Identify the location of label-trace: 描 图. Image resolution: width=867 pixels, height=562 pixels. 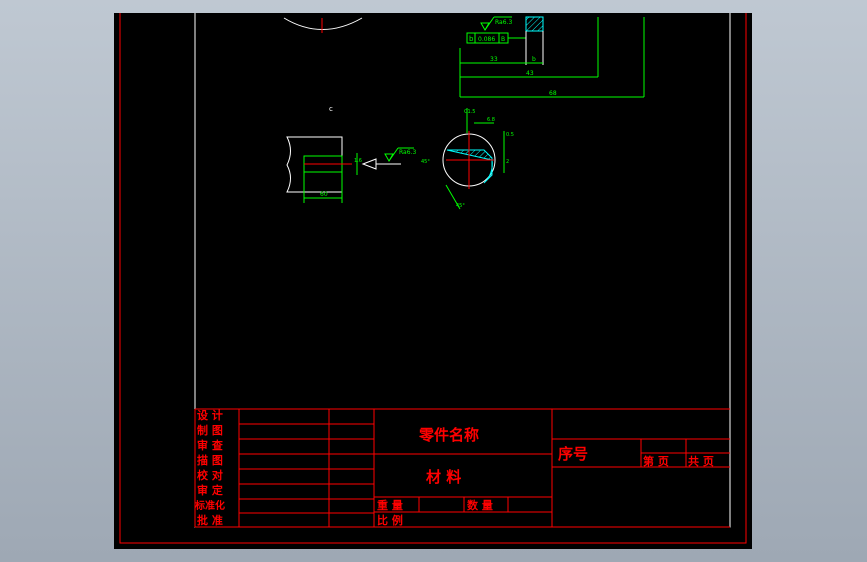
(210, 460).